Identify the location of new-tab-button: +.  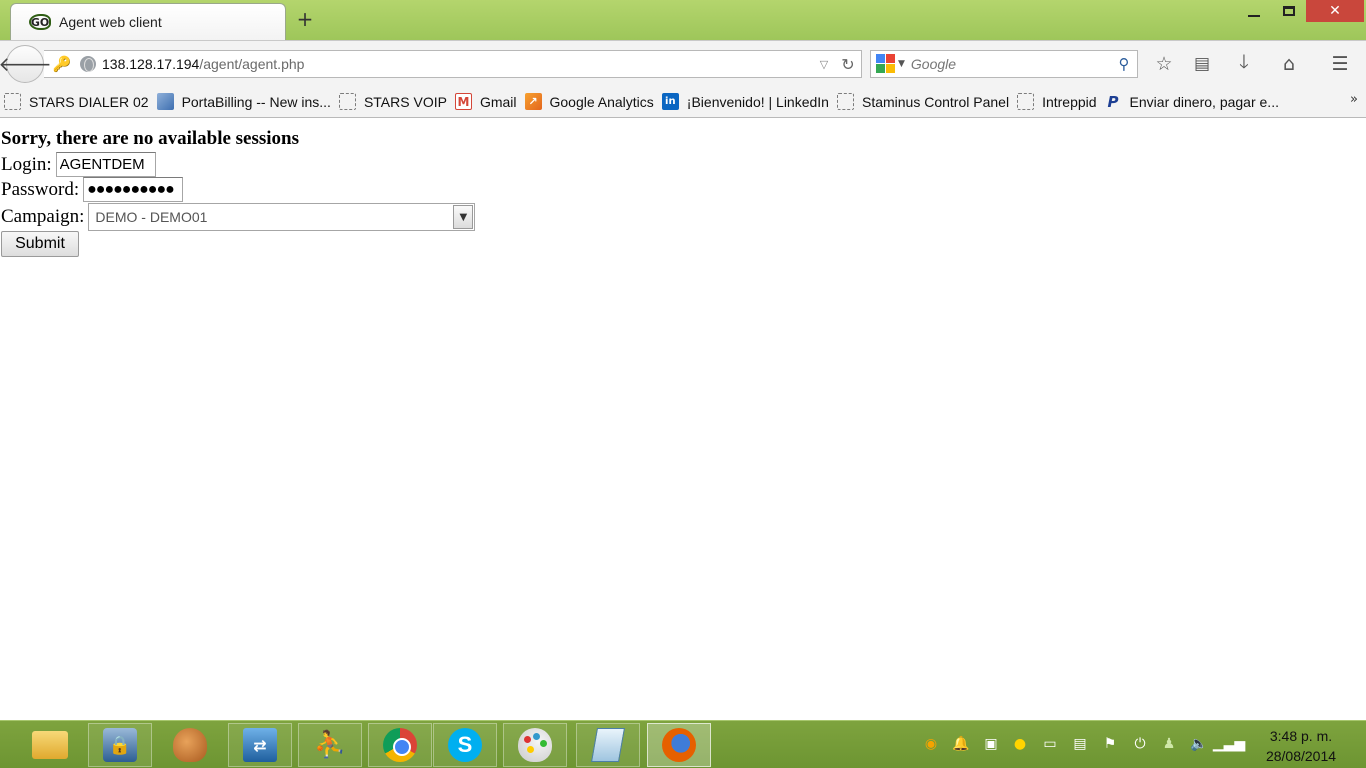
(305, 19).